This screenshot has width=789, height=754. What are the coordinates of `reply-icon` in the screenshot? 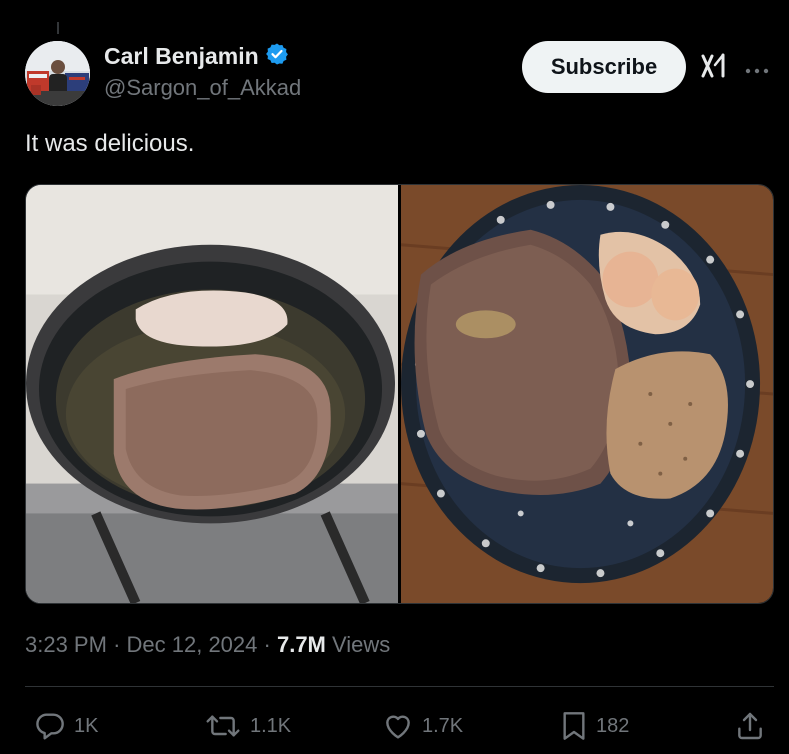 It's located at (50, 726).